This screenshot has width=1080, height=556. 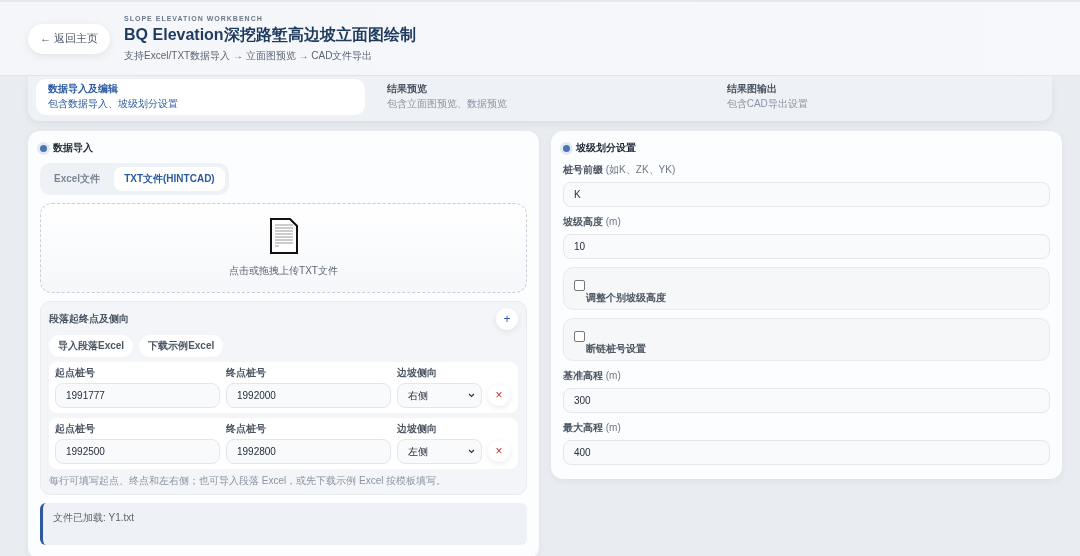 I want to click on excel-button: 导入段落Excel, so click(x=91, y=346).